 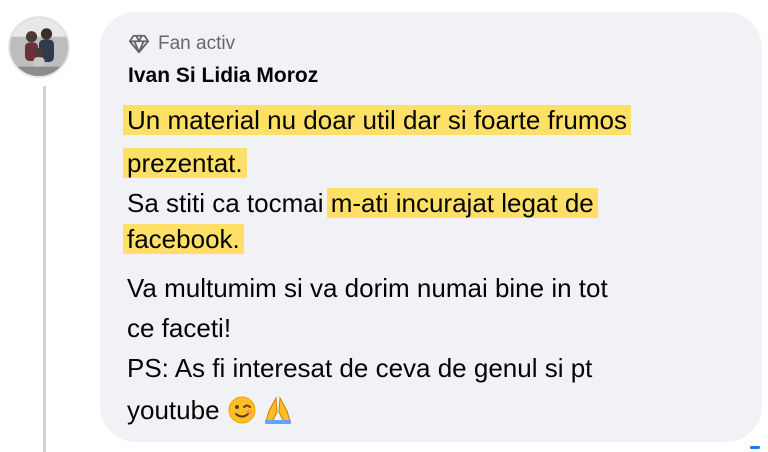 What do you see at coordinates (242, 410) in the screenshot?
I see `winking-face-icon` at bounding box center [242, 410].